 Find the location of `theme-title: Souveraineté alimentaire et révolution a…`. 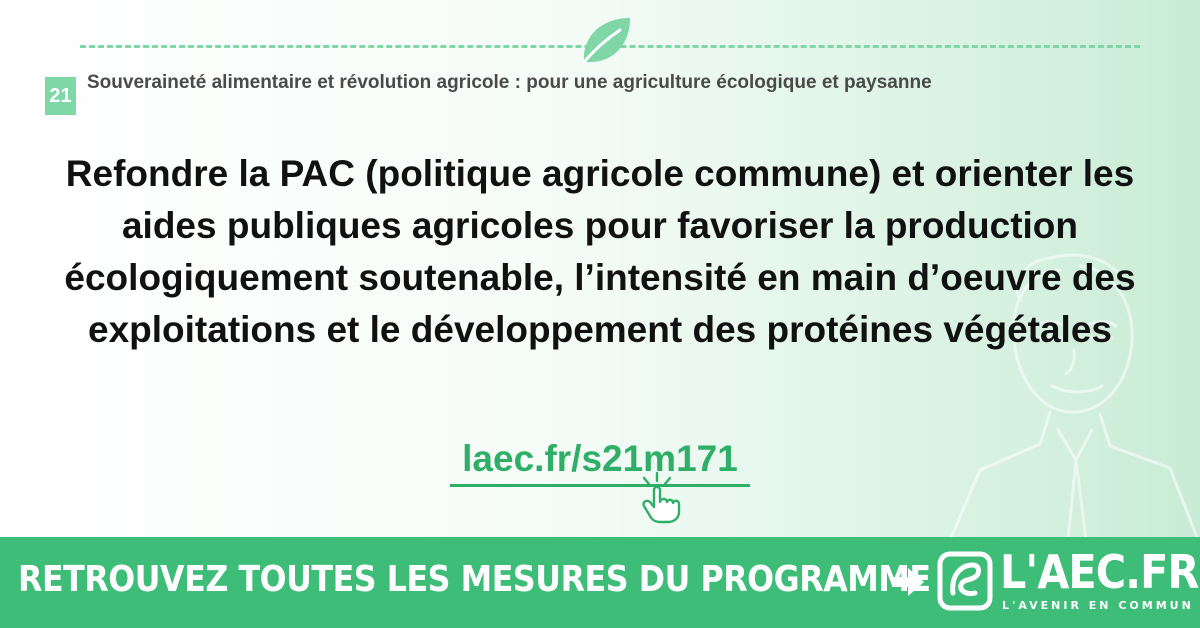

theme-title: Souveraineté alimentaire et révolution a… is located at coordinates (509, 82).